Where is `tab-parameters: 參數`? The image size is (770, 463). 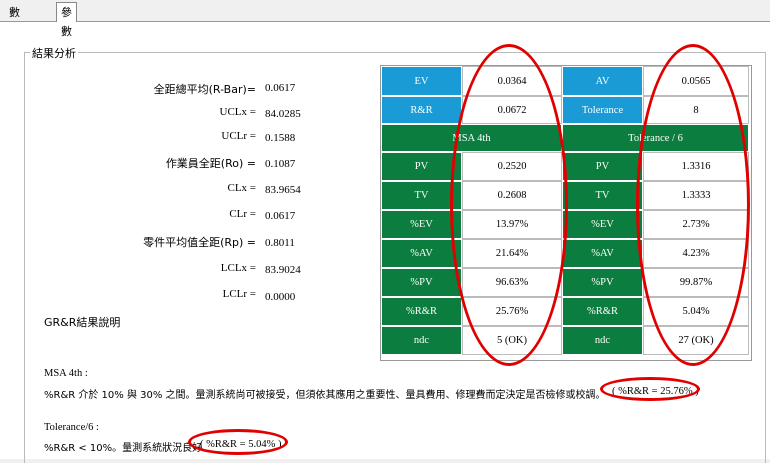 tab-parameters: 參數 is located at coordinates (66, 20).